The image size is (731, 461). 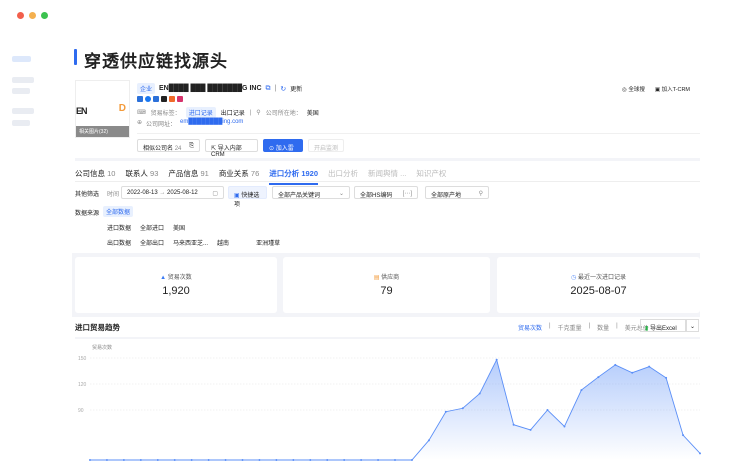 I want to click on y-tick-label: 150, so click(x=82, y=359).